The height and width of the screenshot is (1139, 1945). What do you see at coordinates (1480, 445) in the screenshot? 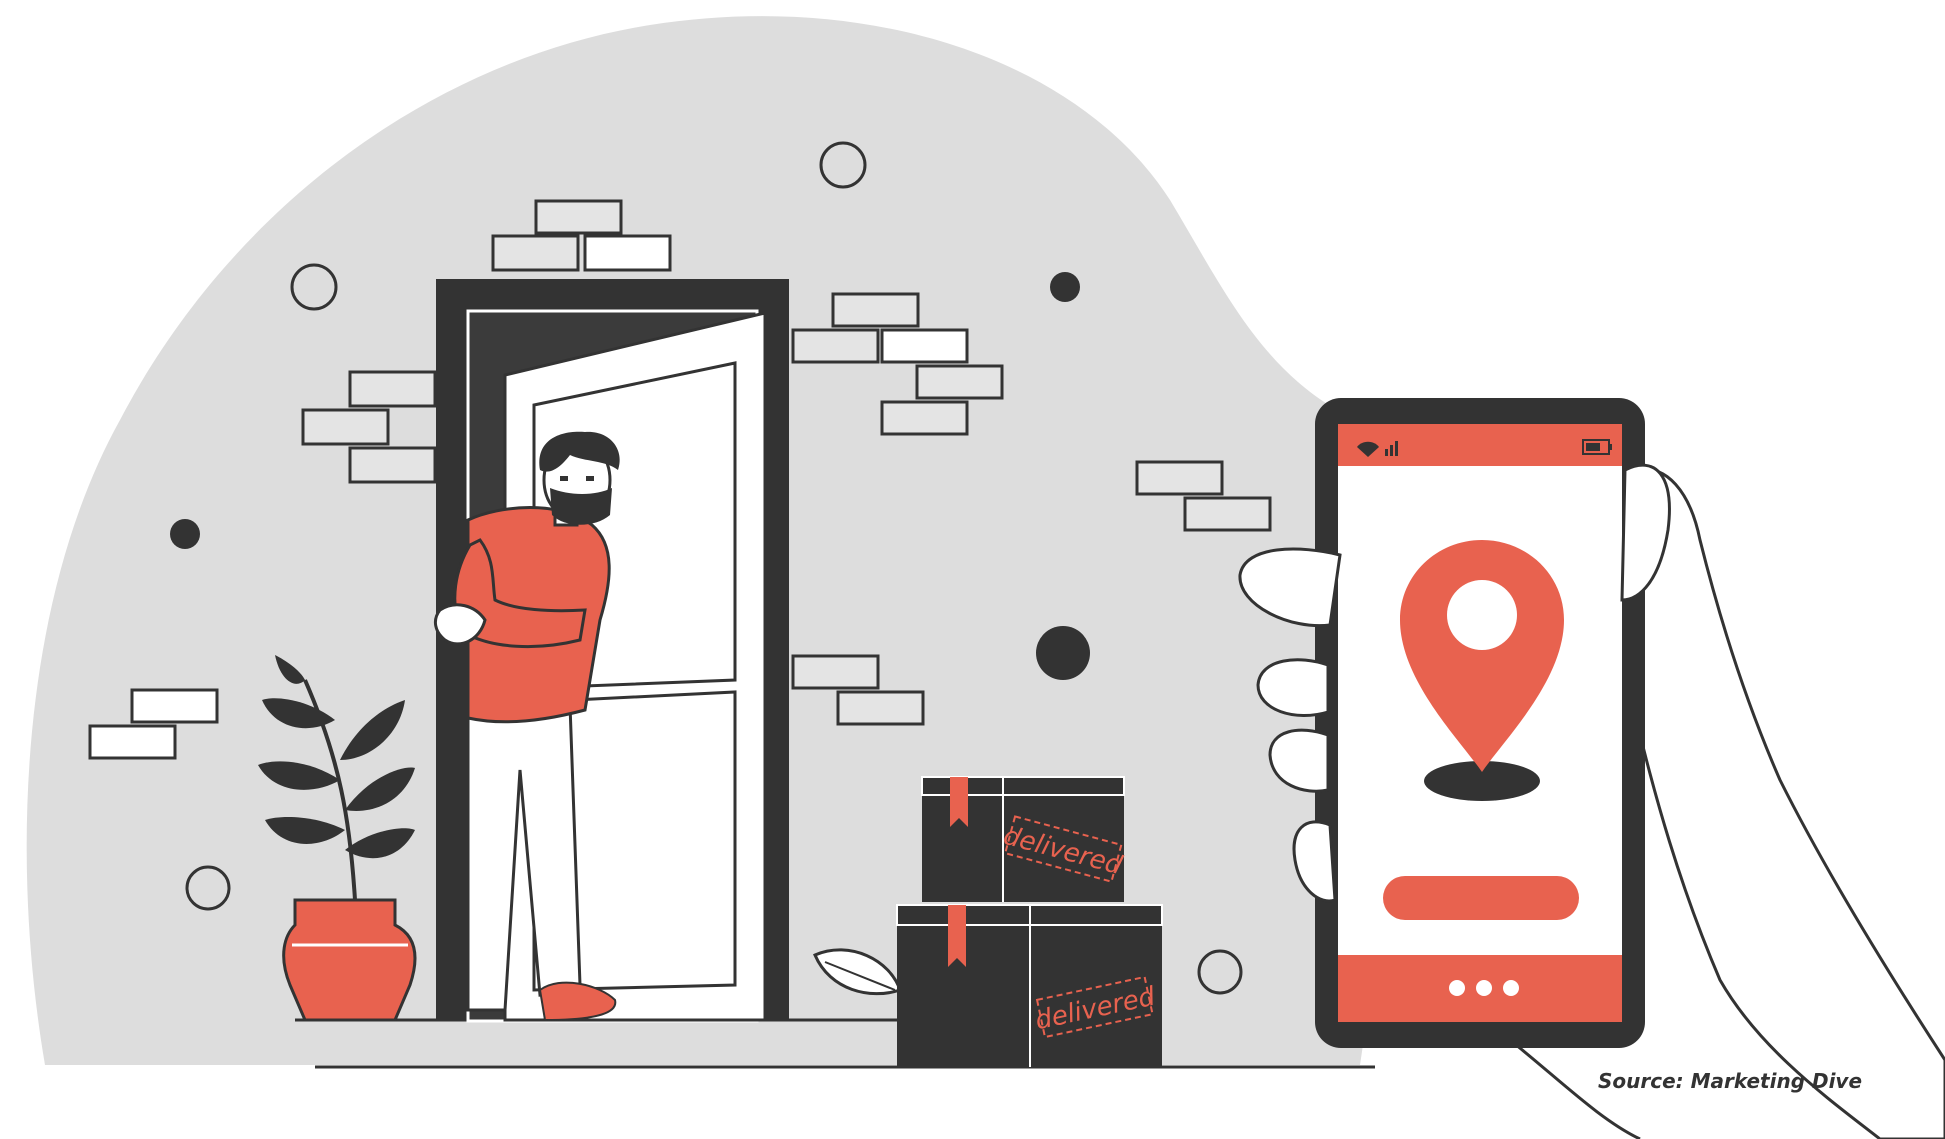
I see `phone-status-bar` at bounding box center [1480, 445].